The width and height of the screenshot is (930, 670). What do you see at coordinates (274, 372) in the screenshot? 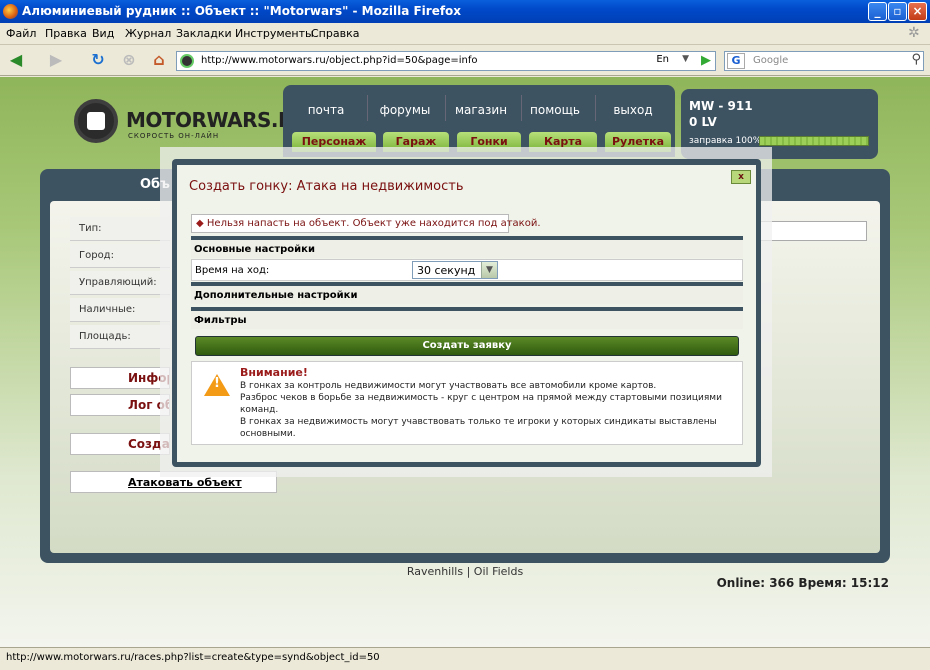
I see `warning-title: Внимание!` at bounding box center [274, 372].